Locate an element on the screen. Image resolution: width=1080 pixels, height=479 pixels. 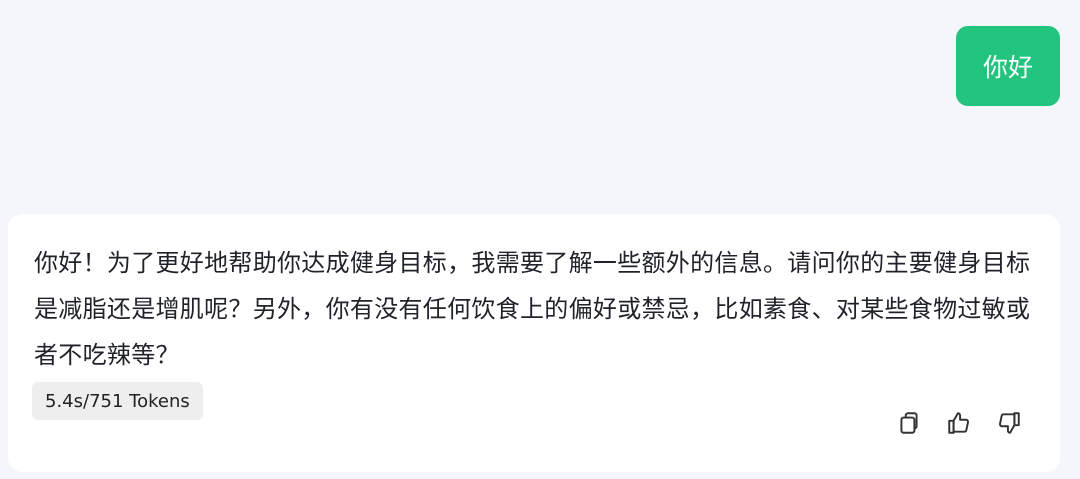
like-button is located at coordinates (959, 423).